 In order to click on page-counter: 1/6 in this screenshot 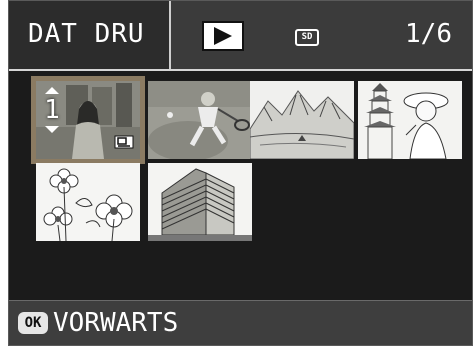, I will do `click(428, 34)`.